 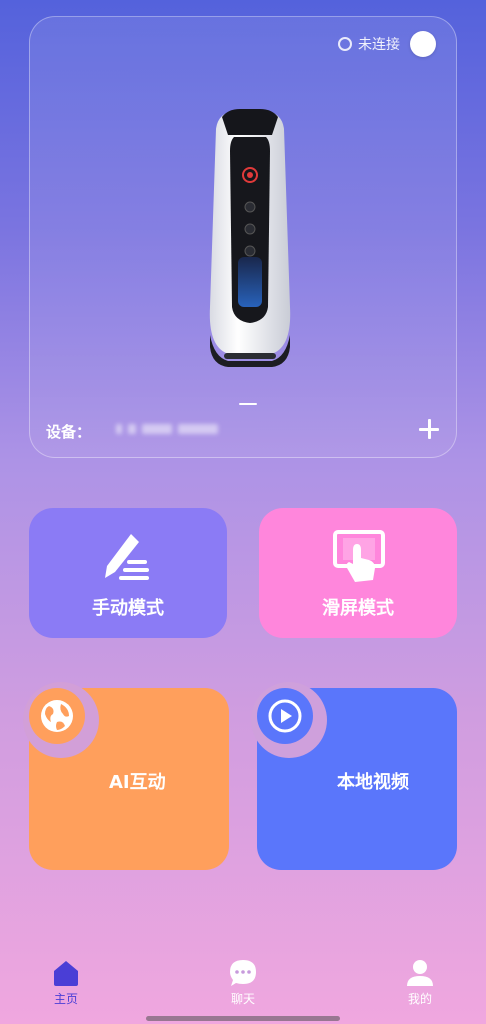 I want to click on local-video-tile: 本地视频, so click(x=354, y=776).